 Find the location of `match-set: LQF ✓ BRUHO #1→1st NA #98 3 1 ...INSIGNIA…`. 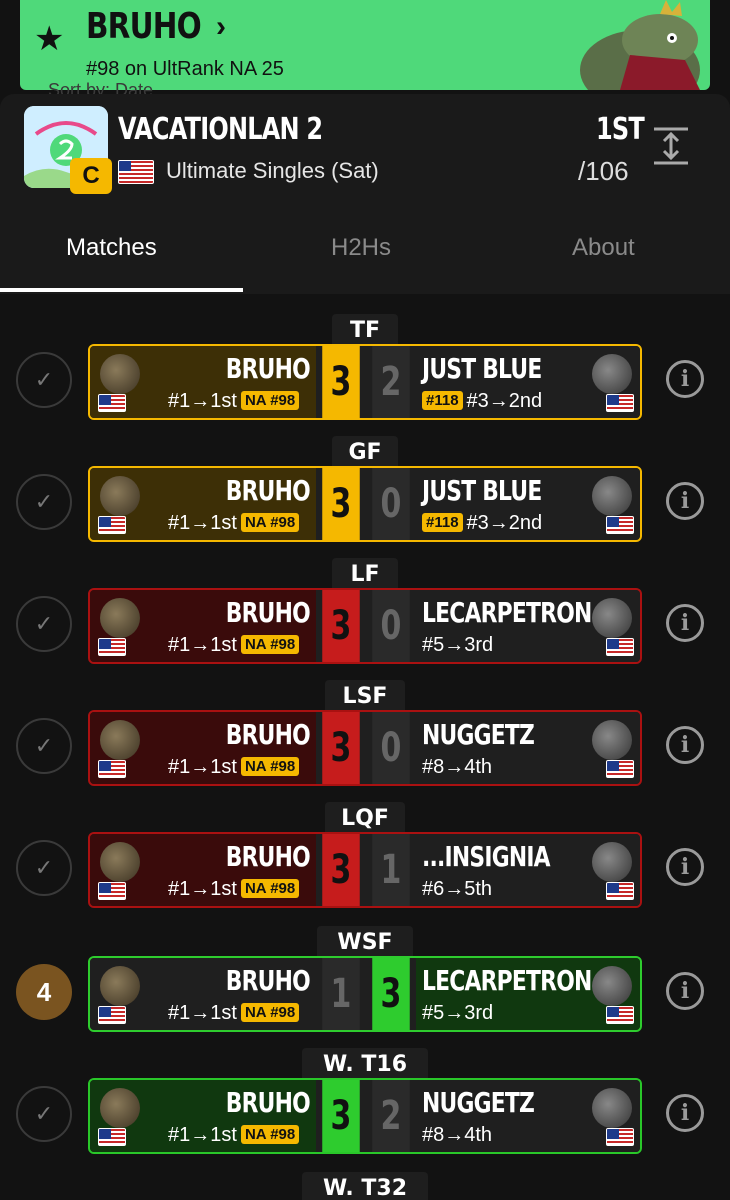

match-set: LQF ✓ BRUHO #1→1st NA #98 3 1 ...INSIGNIA… is located at coordinates (365, 857).